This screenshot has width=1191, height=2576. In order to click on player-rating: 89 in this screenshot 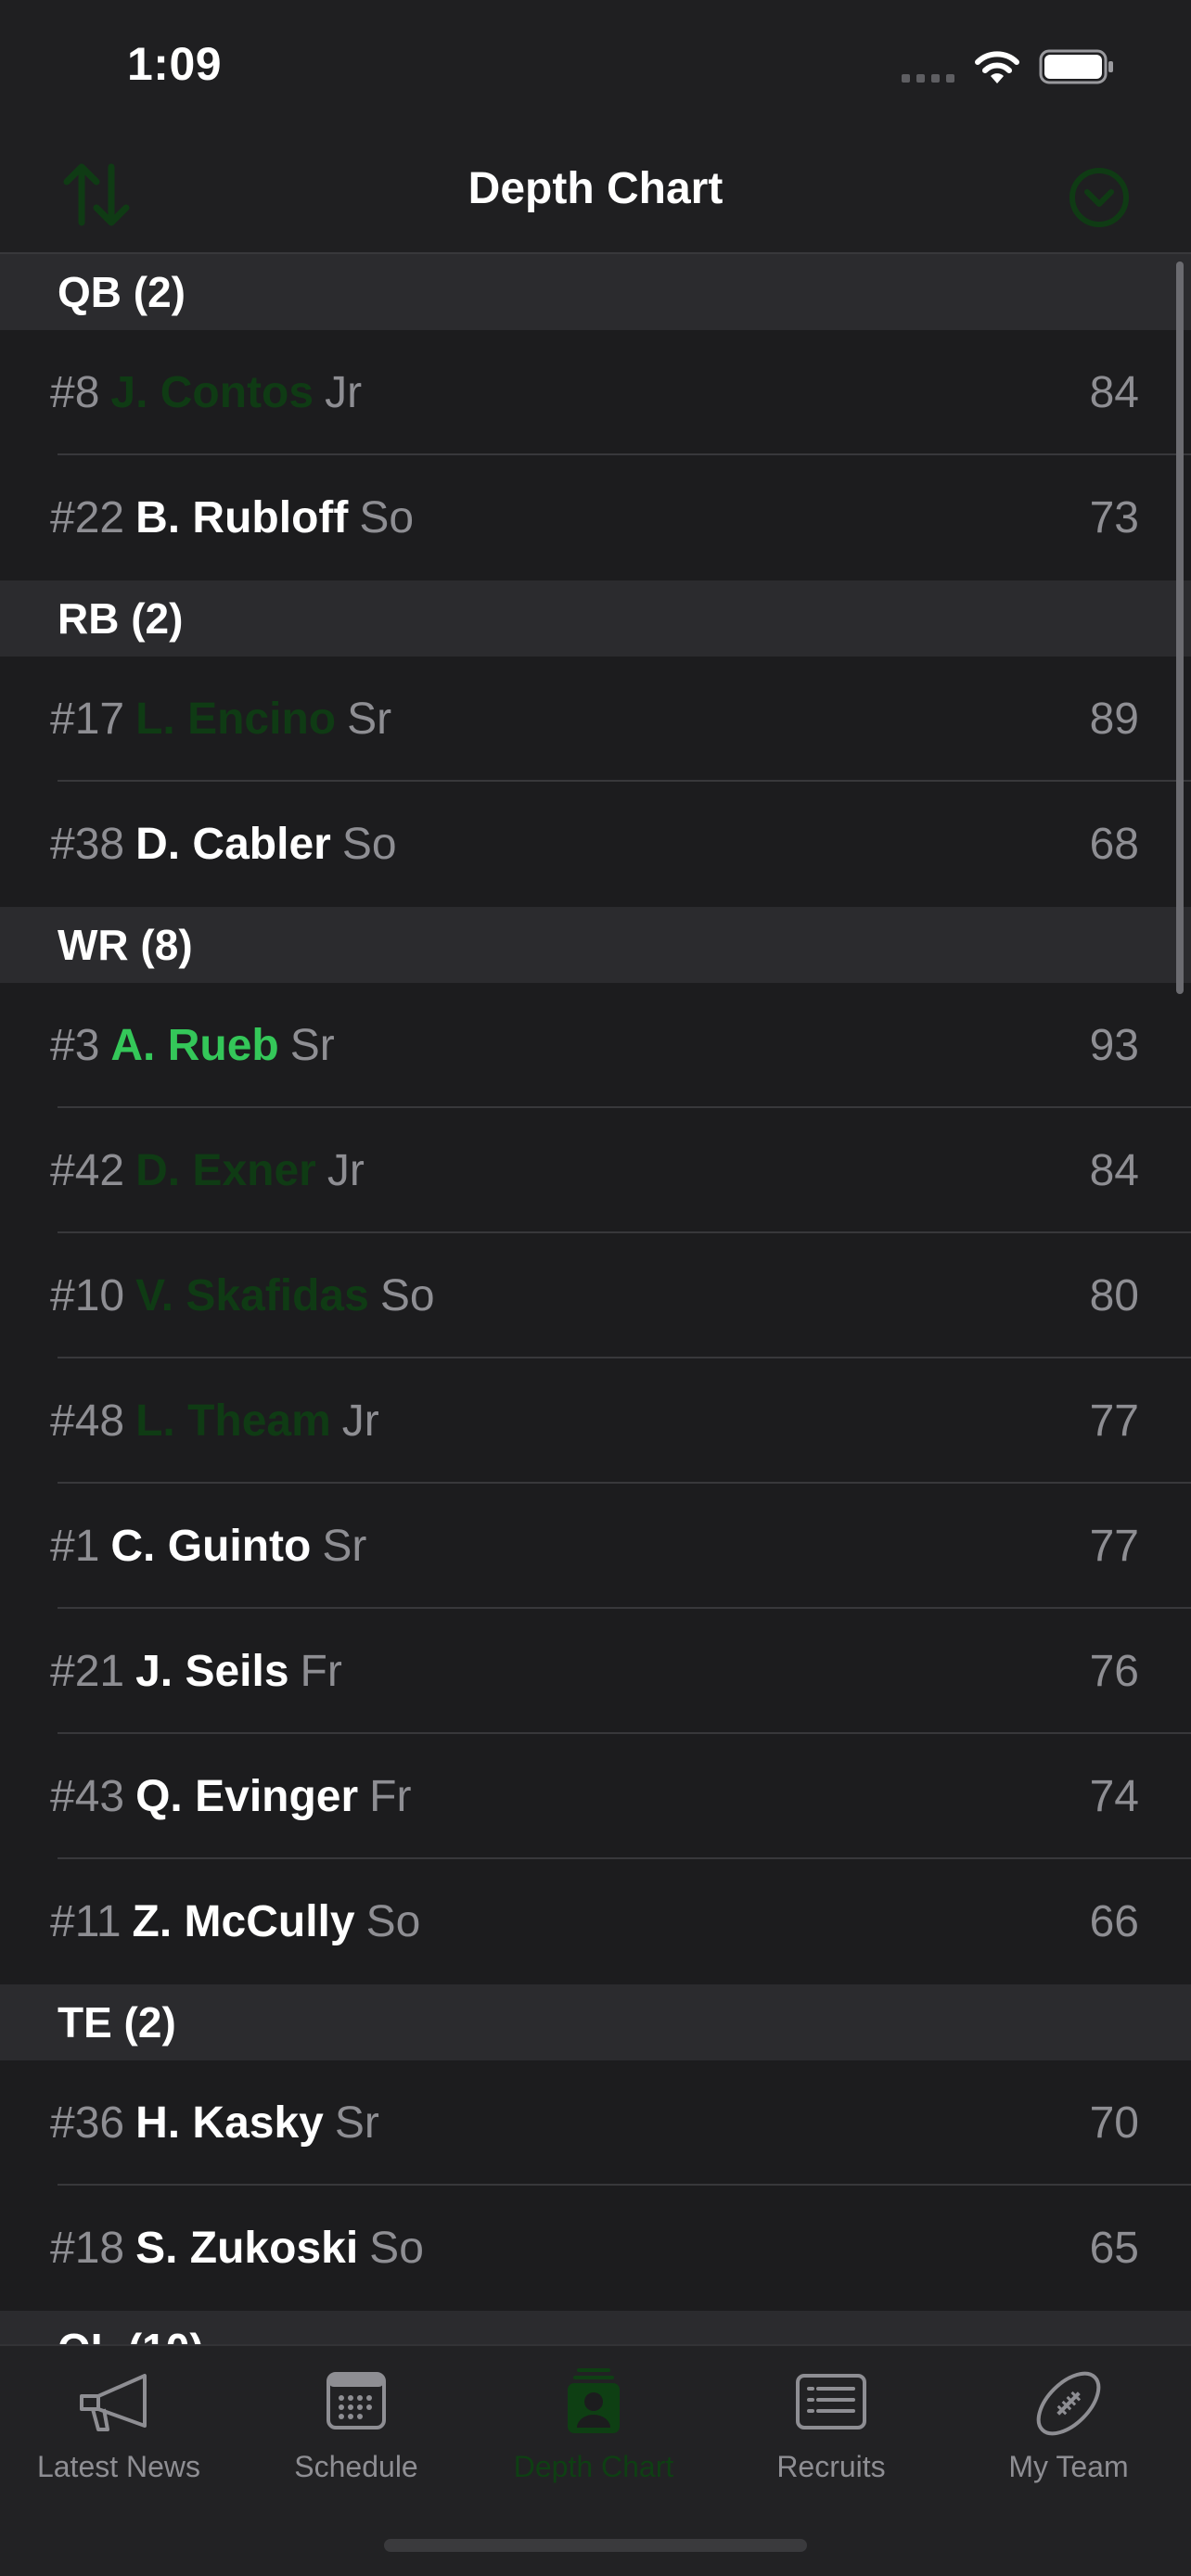, I will do `click(1114, 719)`.